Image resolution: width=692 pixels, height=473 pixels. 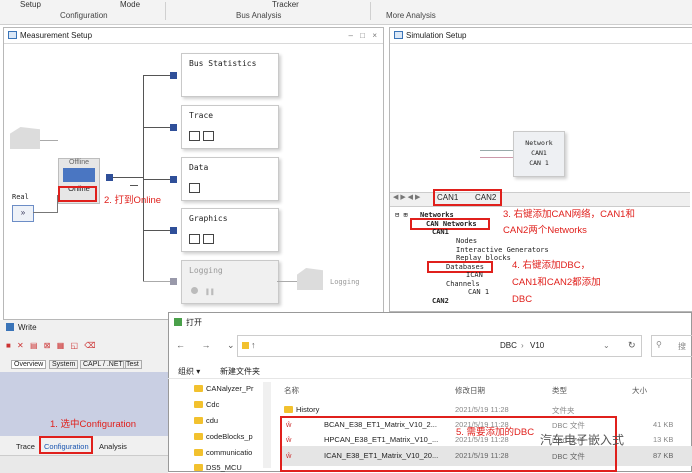 What do you see at coordinates (208, 239) in the screenshot?
I see `graphics-config-icon` at bounding box center [208, 239].